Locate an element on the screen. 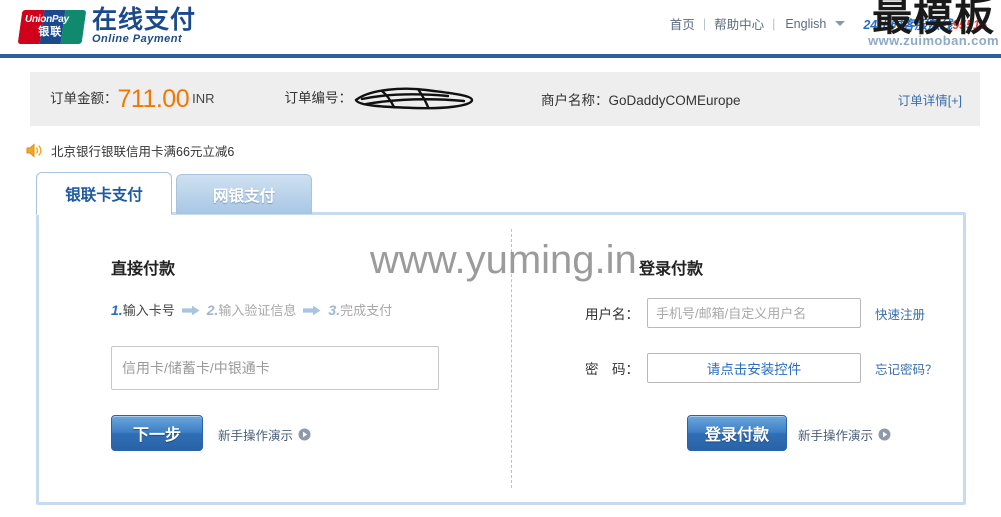 This screenshot has width=1001, height=517. order-details-link: 订单详情[+] is located at coordinates (930, 99).